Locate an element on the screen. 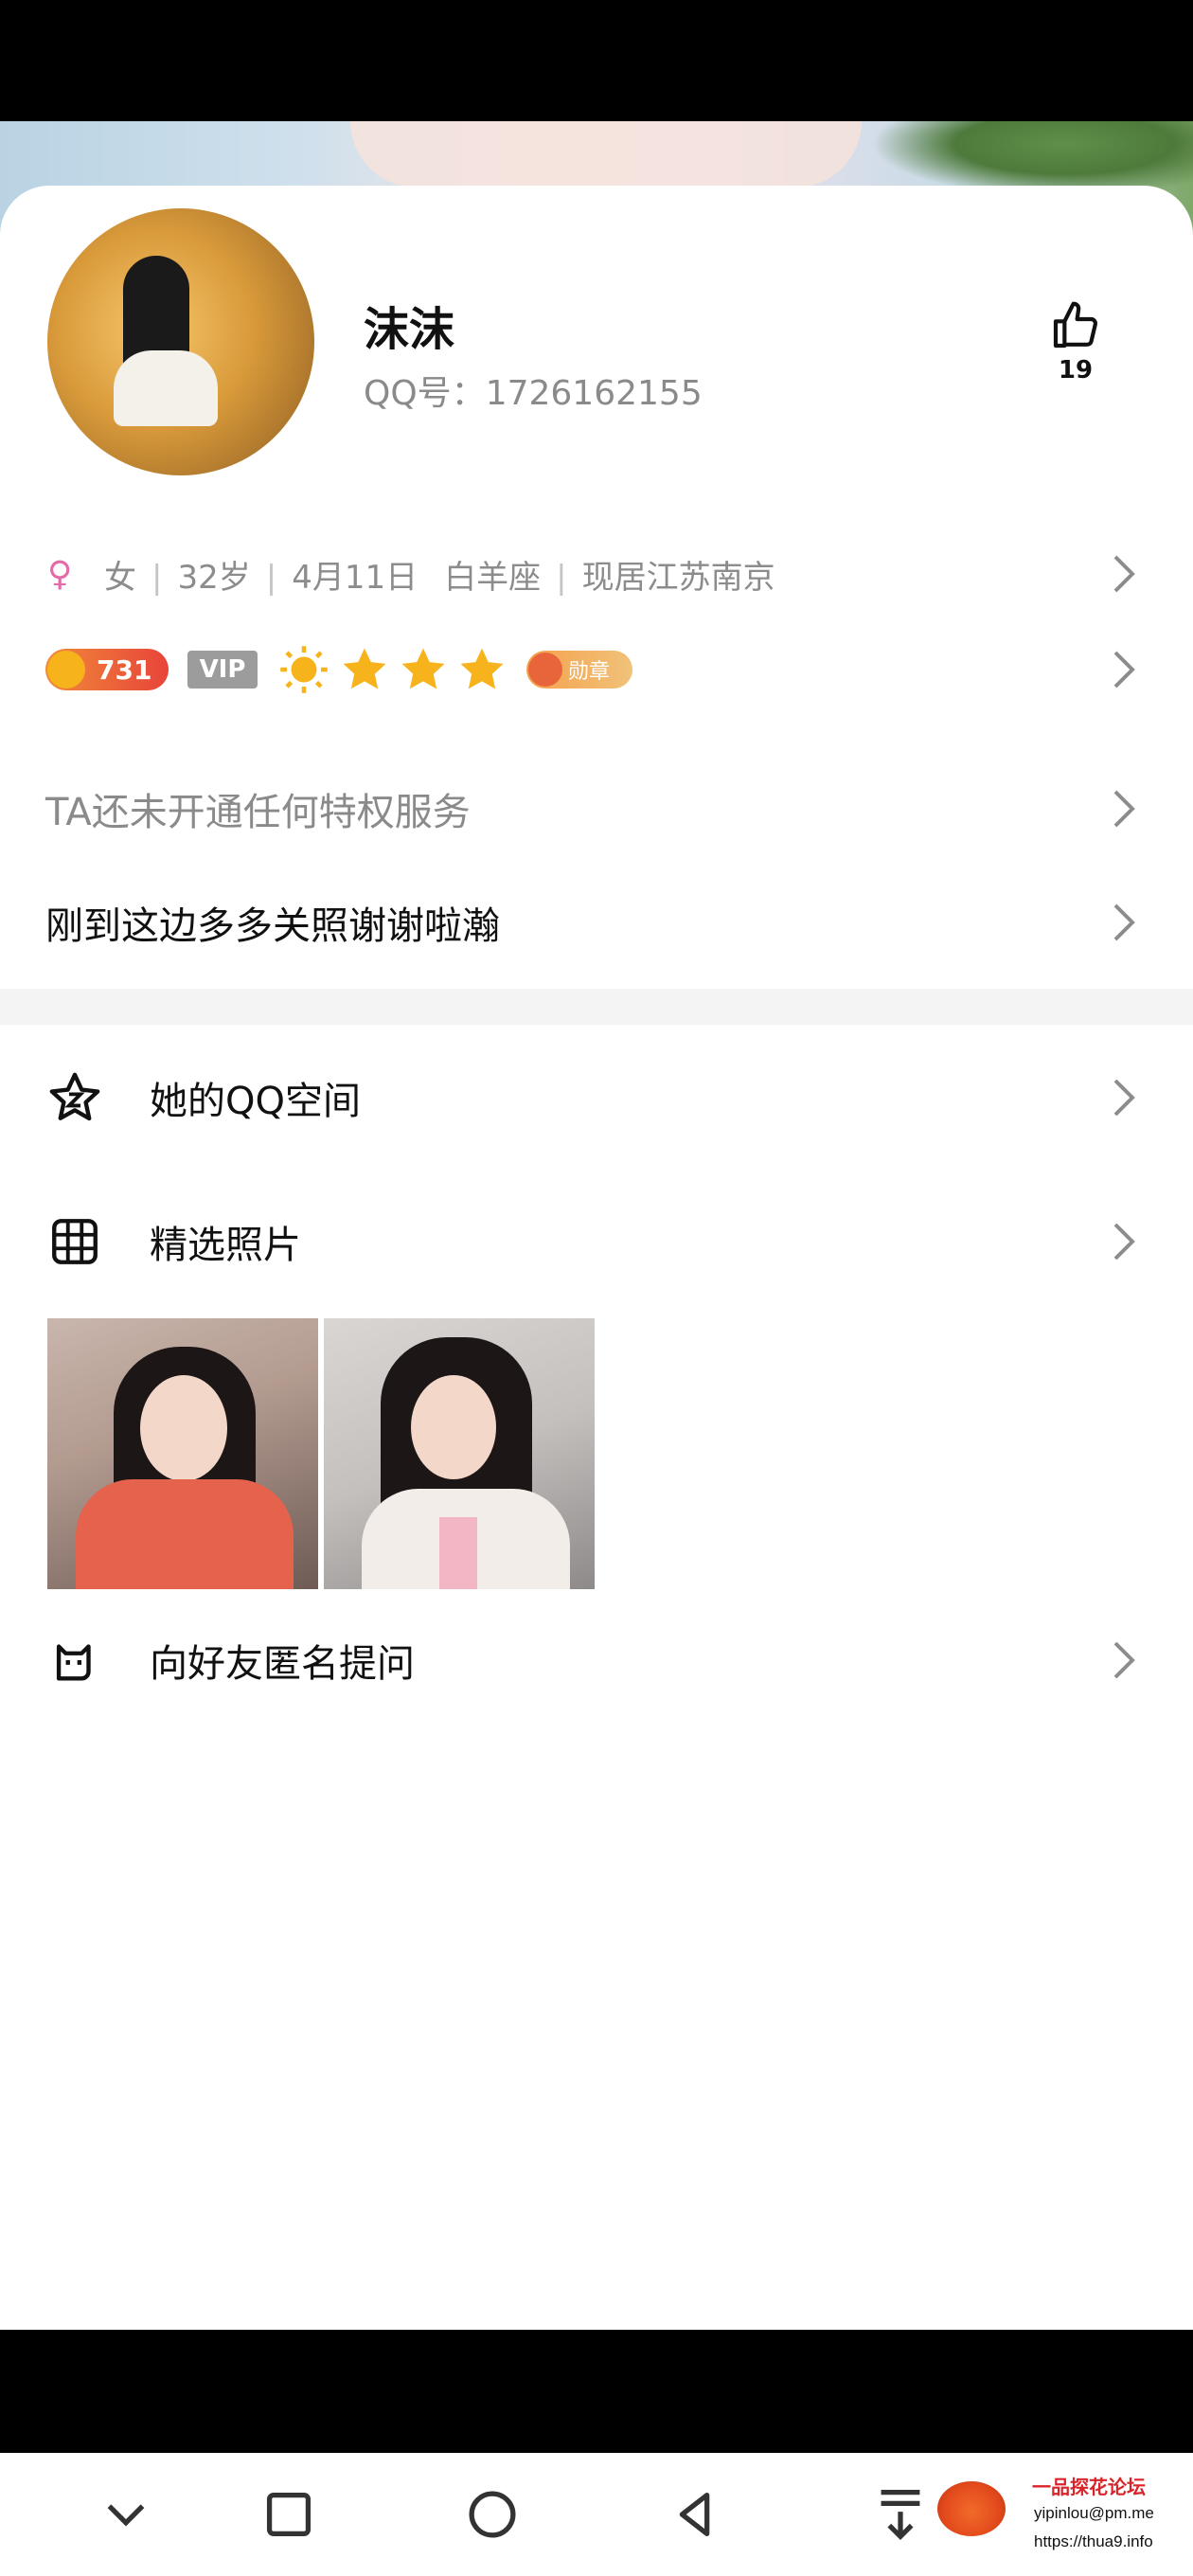  signature-row: 刚到这边多多关照谢谢啦瀚 is located at coordinates (596, 922).